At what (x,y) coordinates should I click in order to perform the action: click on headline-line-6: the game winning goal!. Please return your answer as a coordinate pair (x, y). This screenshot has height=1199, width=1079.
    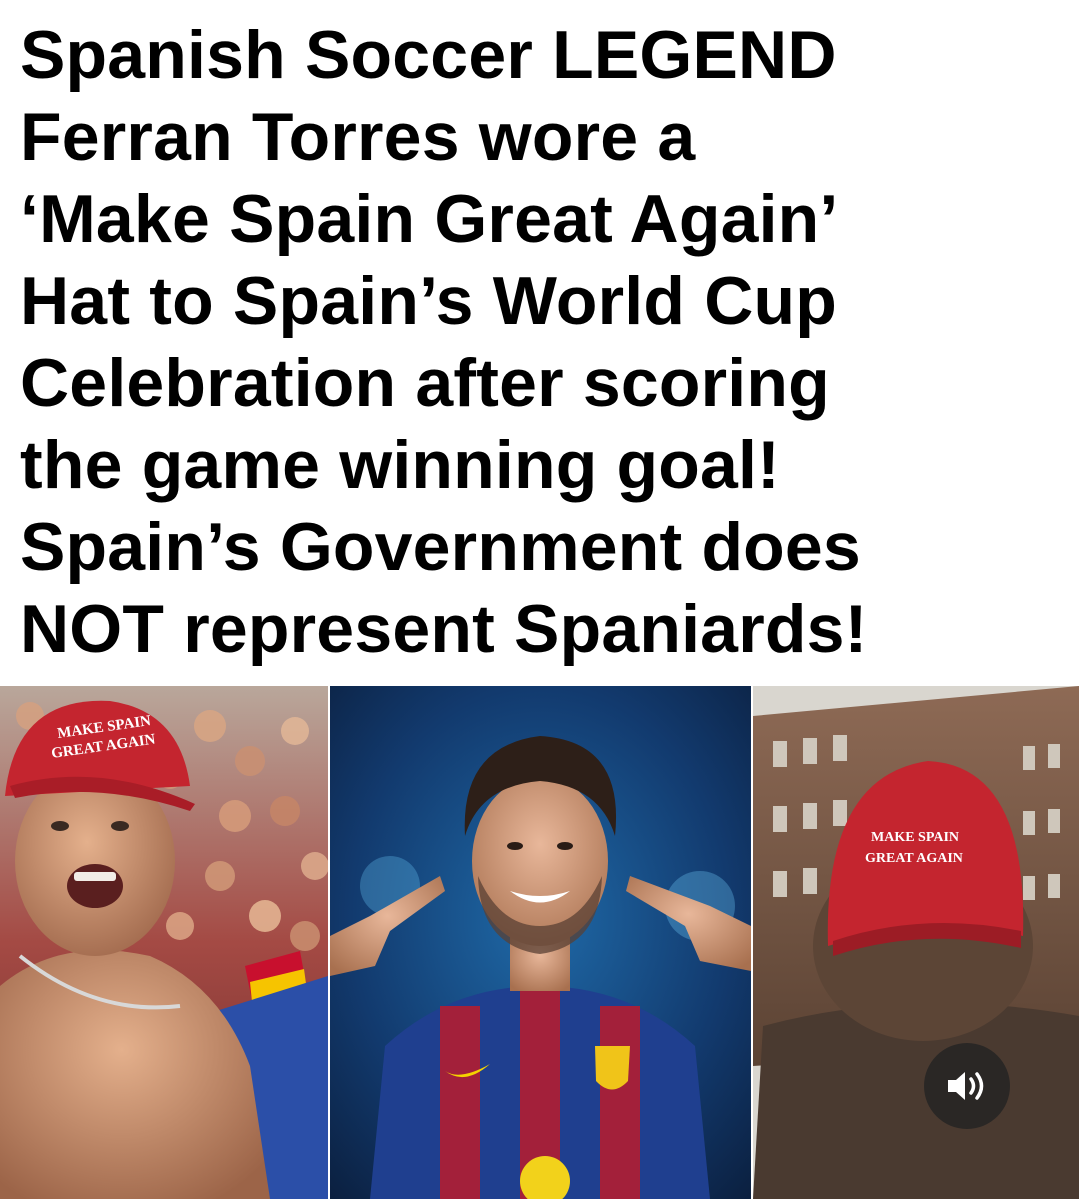
    Looking at the image, I should click on (400, 465).